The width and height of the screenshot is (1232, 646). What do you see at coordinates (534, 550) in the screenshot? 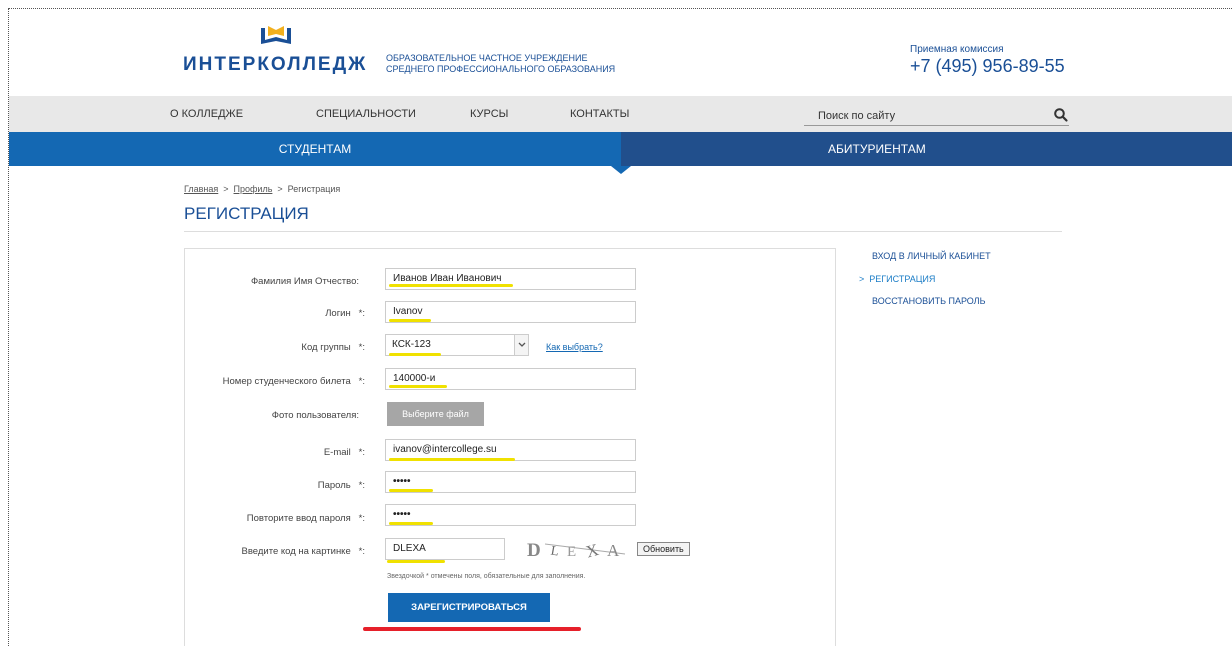
I see `svg-text: D` at bounding box center [534, 550].